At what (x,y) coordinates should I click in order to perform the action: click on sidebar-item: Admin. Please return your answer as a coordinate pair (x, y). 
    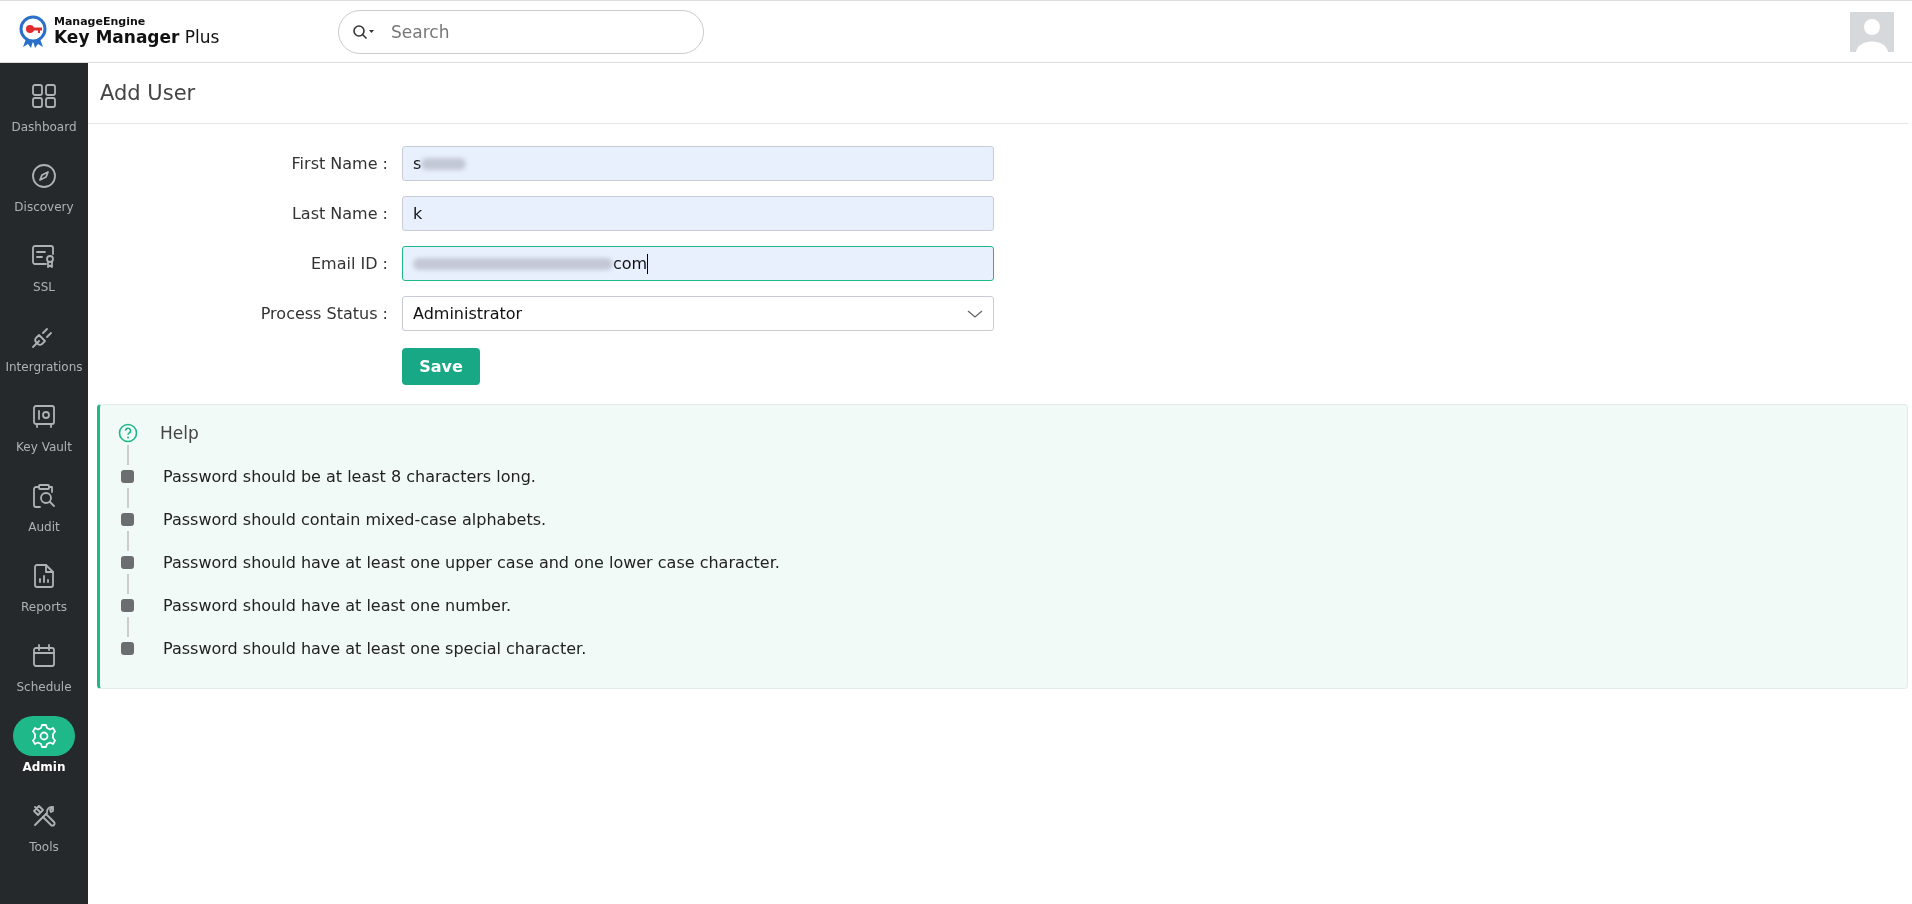
    Looking at the image, I should click on (44, 745).